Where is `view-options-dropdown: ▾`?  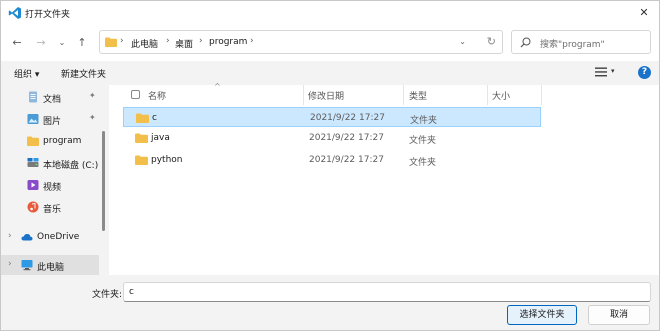 view-options-dropdown: ▾ is located at coordinates (613, 71).